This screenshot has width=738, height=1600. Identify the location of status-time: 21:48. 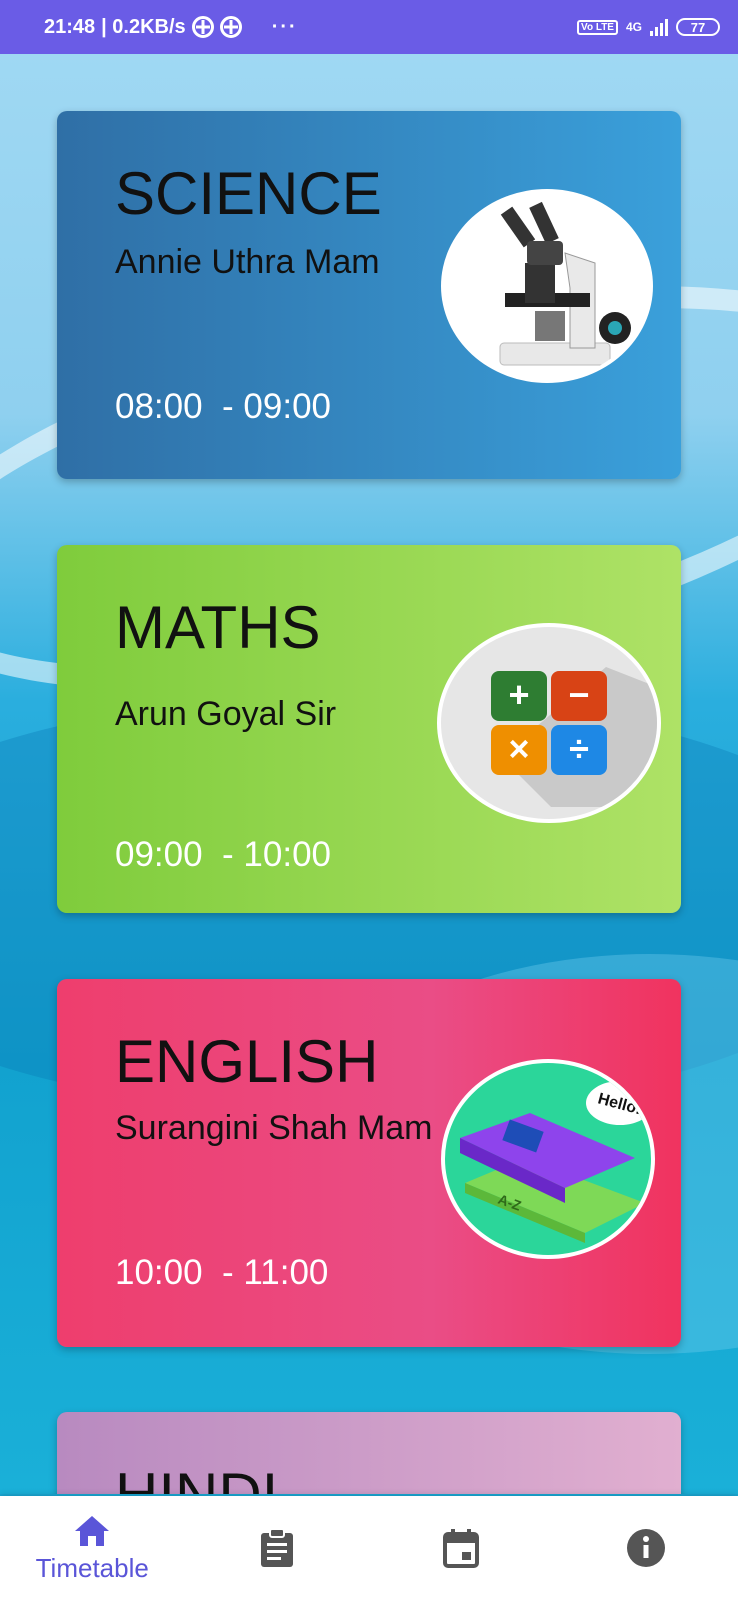
(70, 26).